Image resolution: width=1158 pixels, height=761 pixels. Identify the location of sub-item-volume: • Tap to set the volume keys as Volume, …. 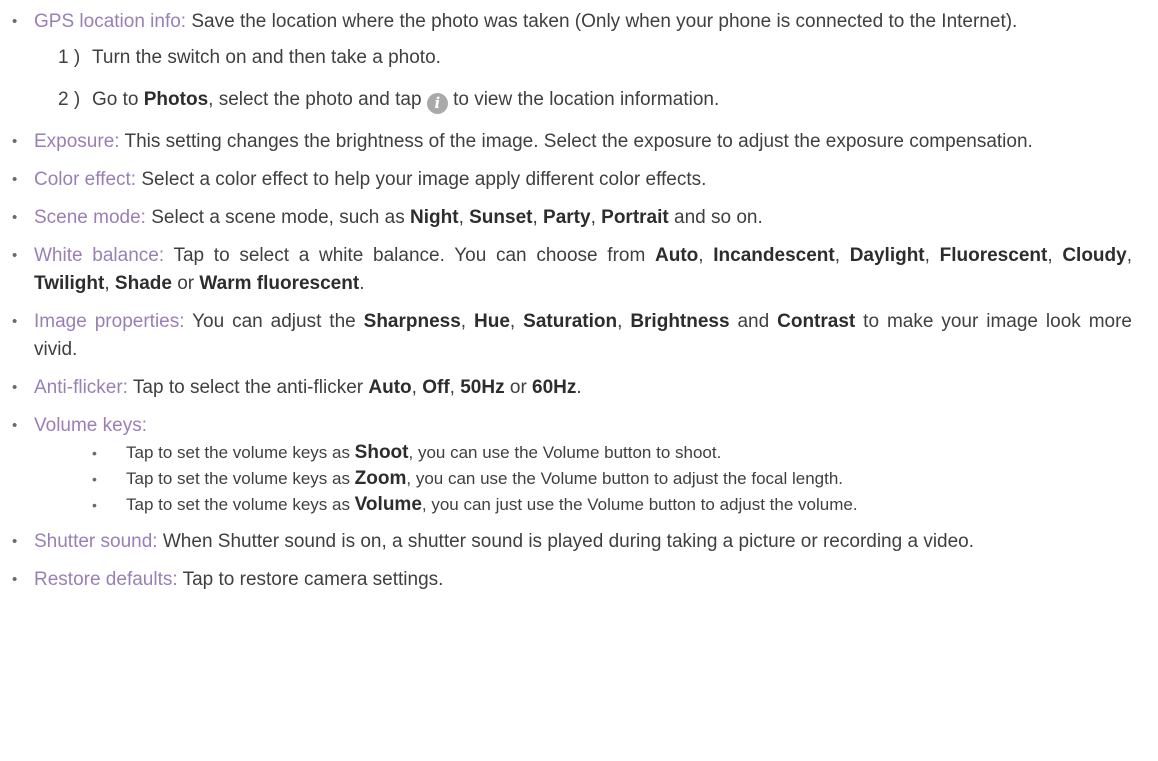
(583, 505).